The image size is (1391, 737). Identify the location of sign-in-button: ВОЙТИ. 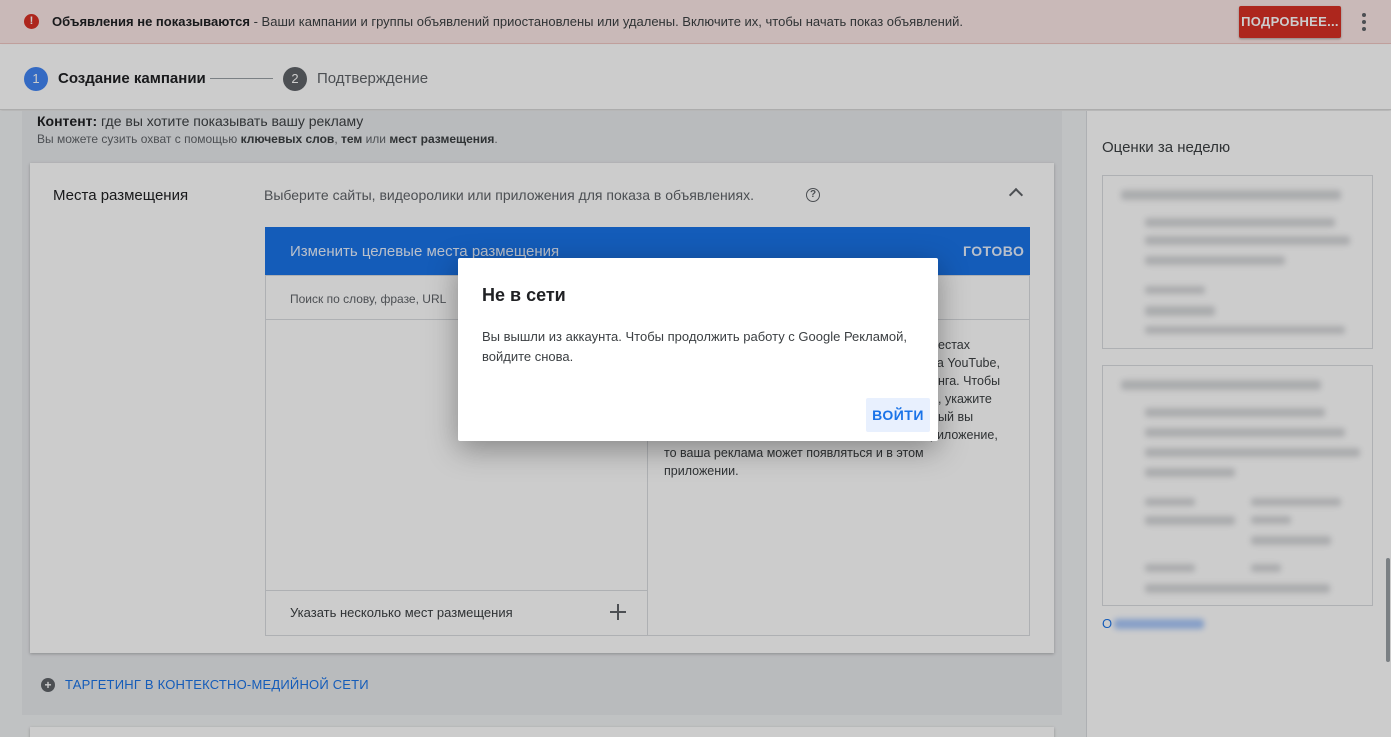
(898, 415).